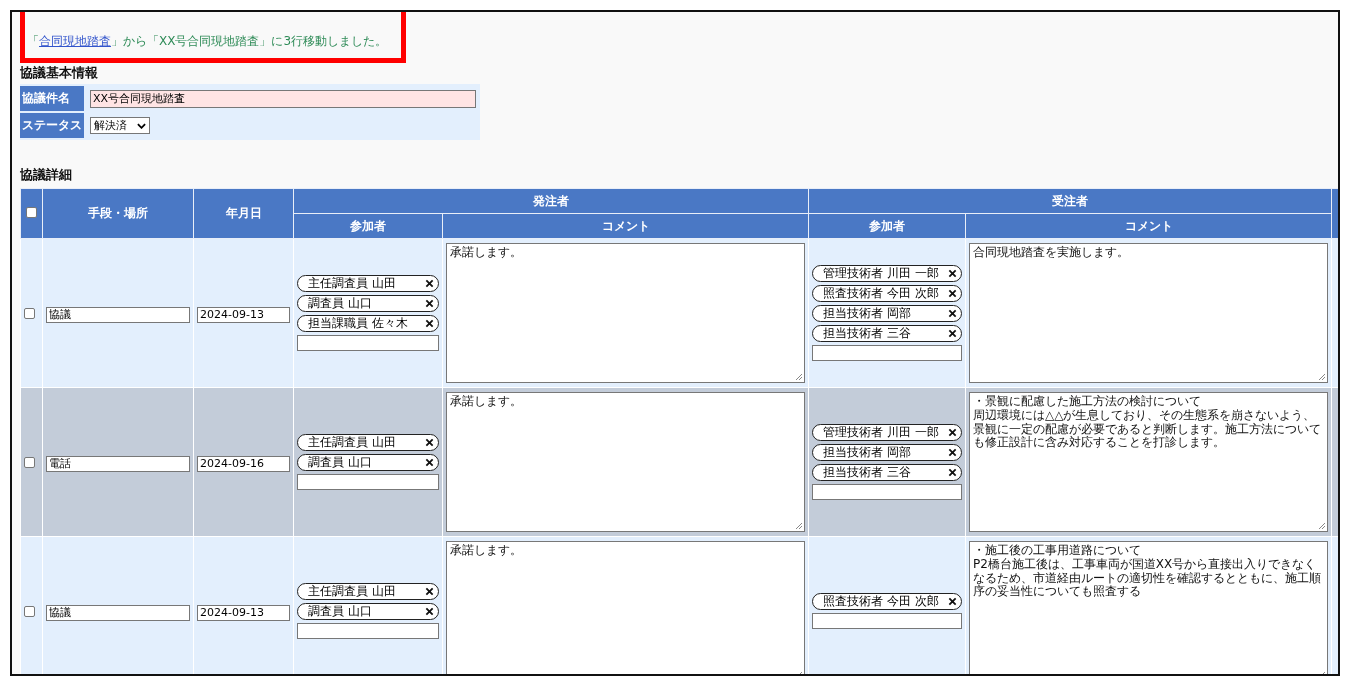 The image size is (1364, 696). I want to click on participant-name: 担当課職員 佐々木, so click(358, 323).